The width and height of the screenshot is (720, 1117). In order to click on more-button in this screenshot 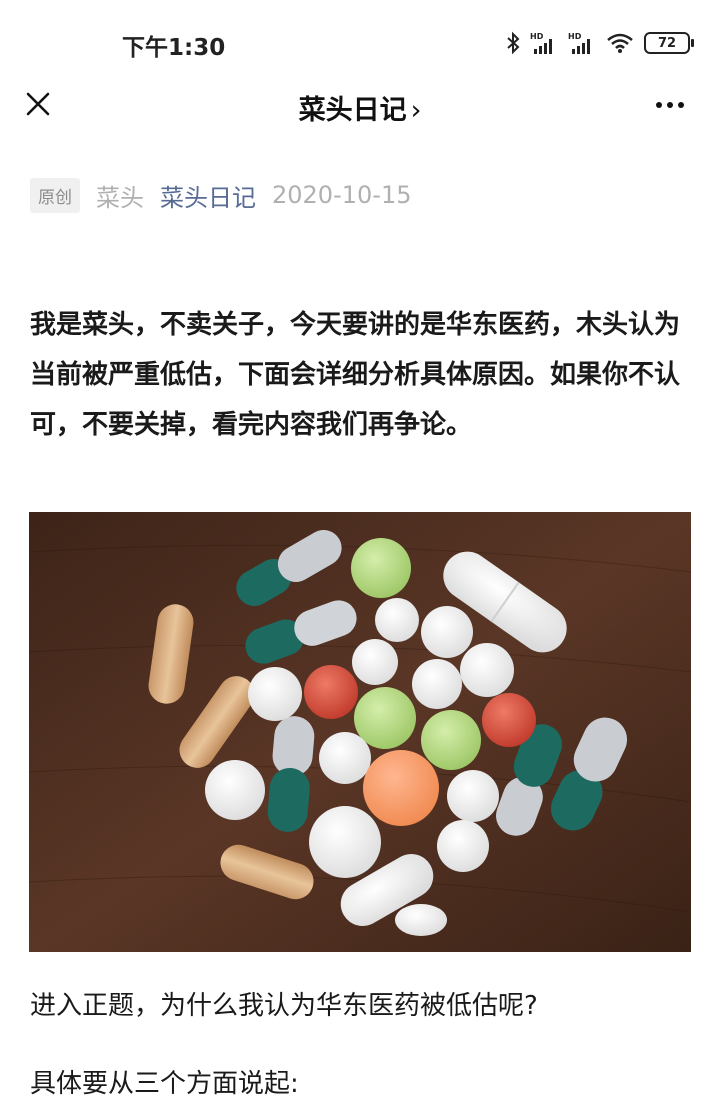, I will do `click(670, 105)`.